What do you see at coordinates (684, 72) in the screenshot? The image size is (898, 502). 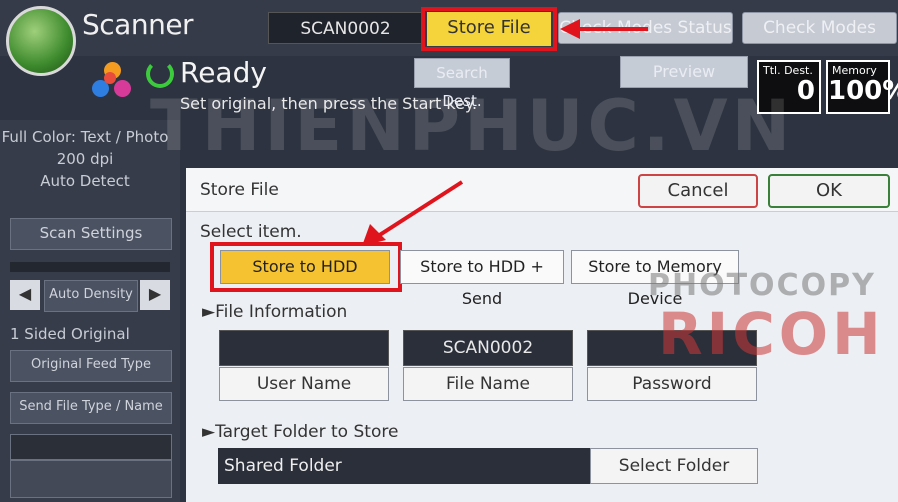 I see `preview-button: Preview` at bounding box center [684, 72].